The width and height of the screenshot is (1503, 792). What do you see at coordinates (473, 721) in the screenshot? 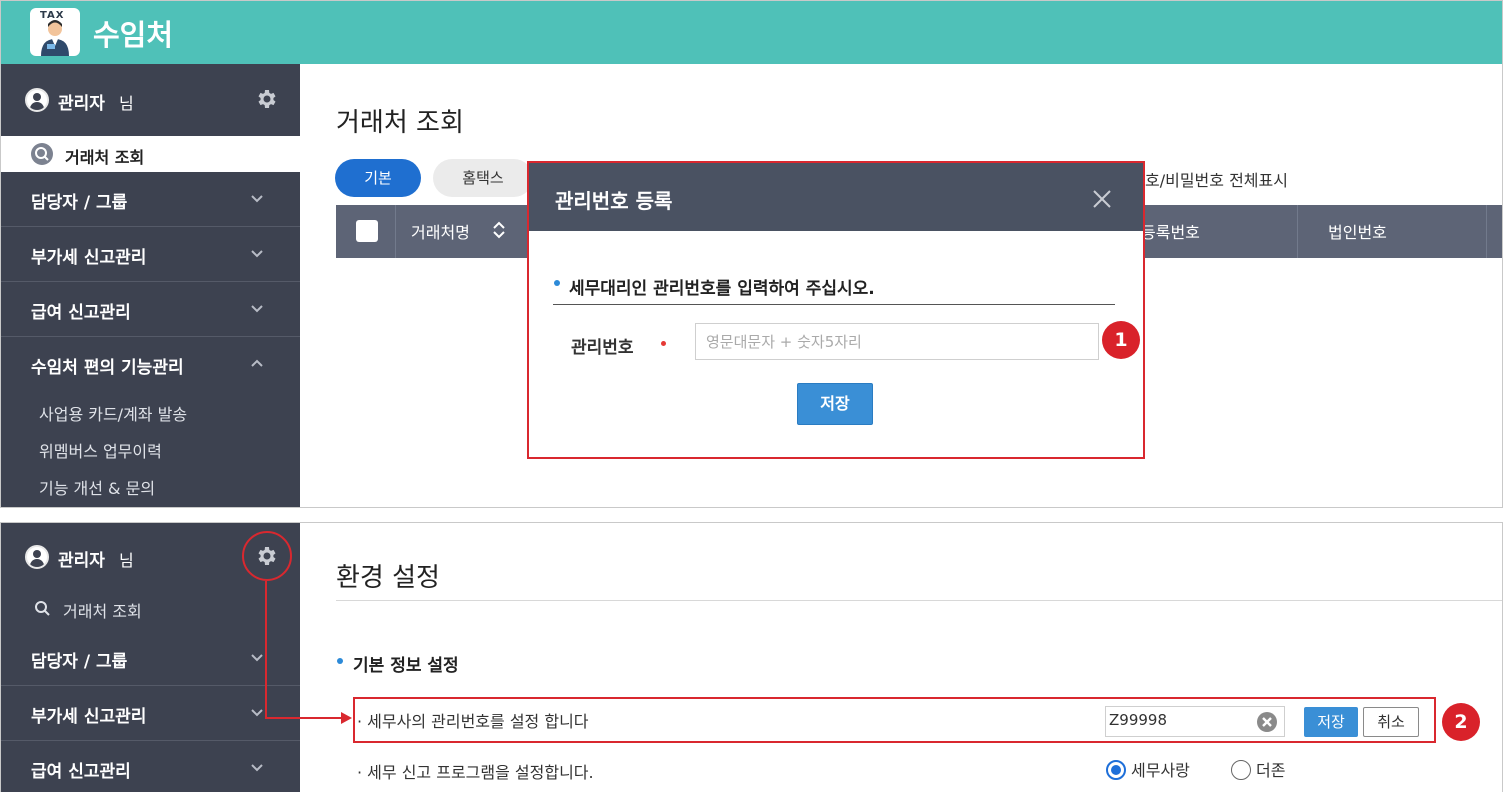
I see `management-number-setting-label: · 세무사의 관리번호를 설정 합니다` at bounding box center [473, 721].